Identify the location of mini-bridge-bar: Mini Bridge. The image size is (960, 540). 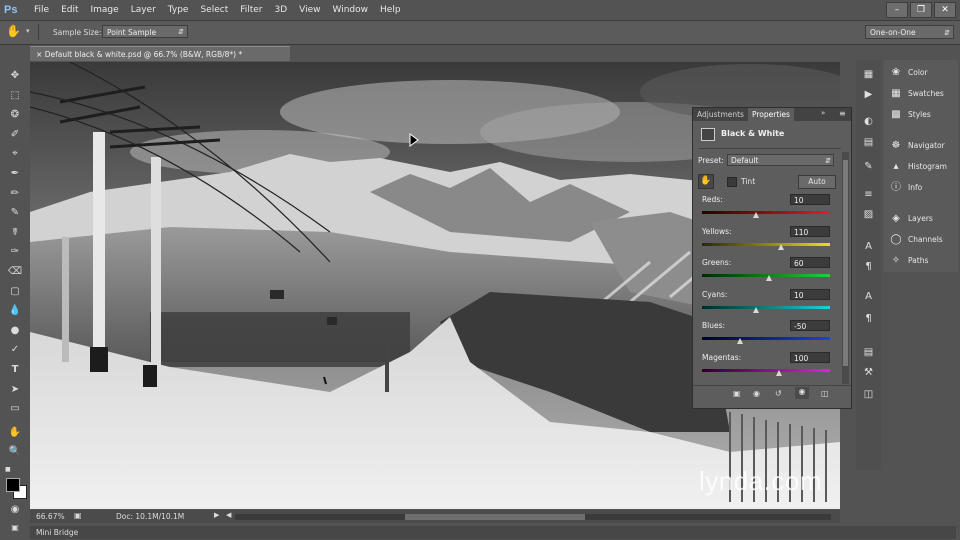
(493, 532).